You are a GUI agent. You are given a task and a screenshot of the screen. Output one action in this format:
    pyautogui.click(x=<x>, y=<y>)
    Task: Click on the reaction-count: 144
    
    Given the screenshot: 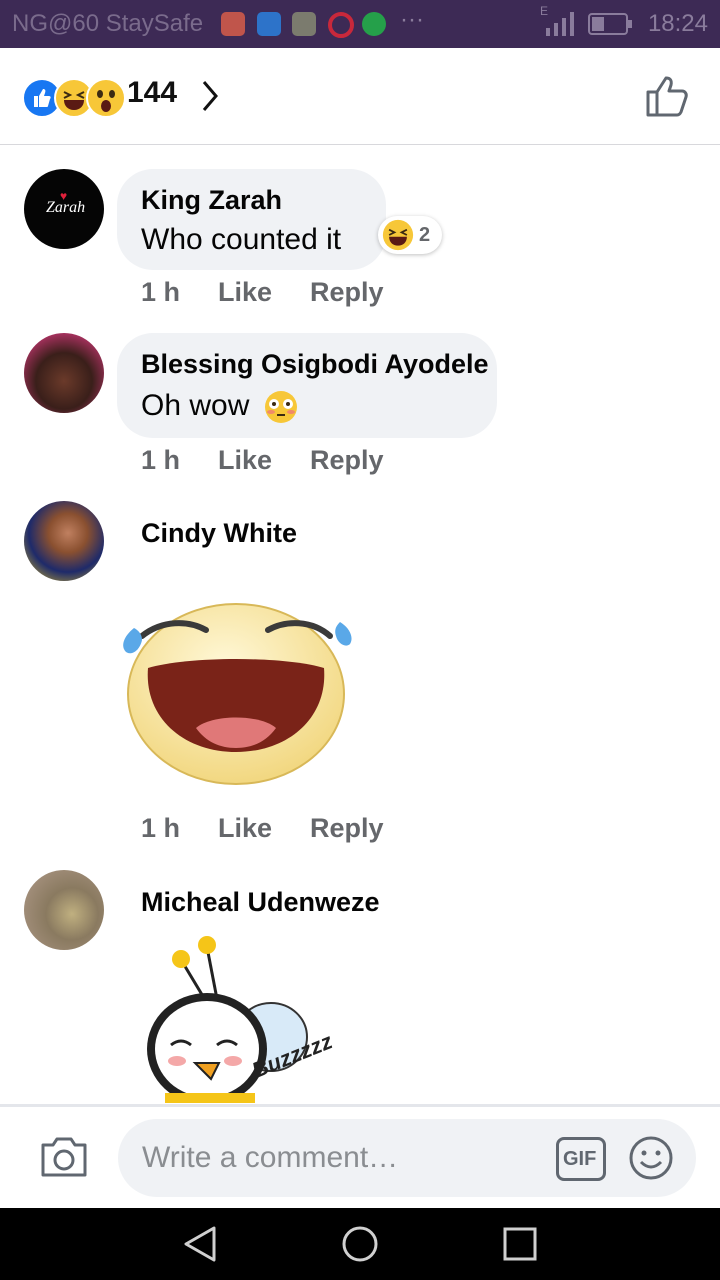 What is the action you would take?
    pyautogui.click(x=152, y=92)
    